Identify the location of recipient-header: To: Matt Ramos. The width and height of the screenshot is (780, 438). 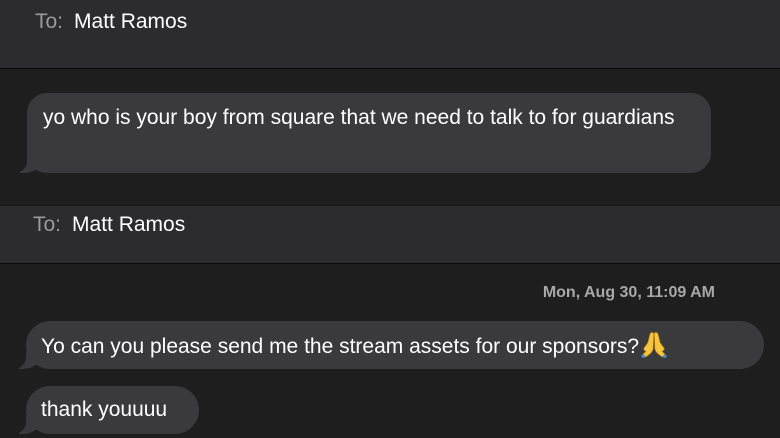
(390, 234).